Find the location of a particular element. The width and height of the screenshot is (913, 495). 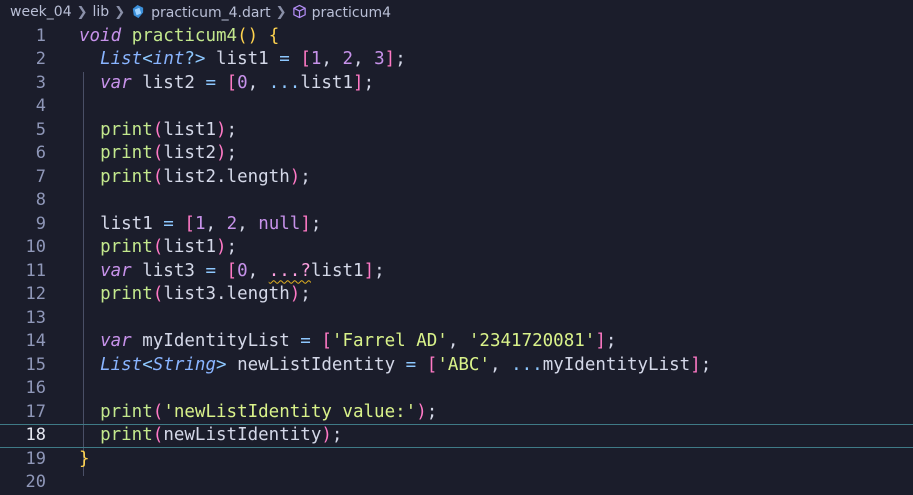

code-token: < is located at coordinates (147, 59).